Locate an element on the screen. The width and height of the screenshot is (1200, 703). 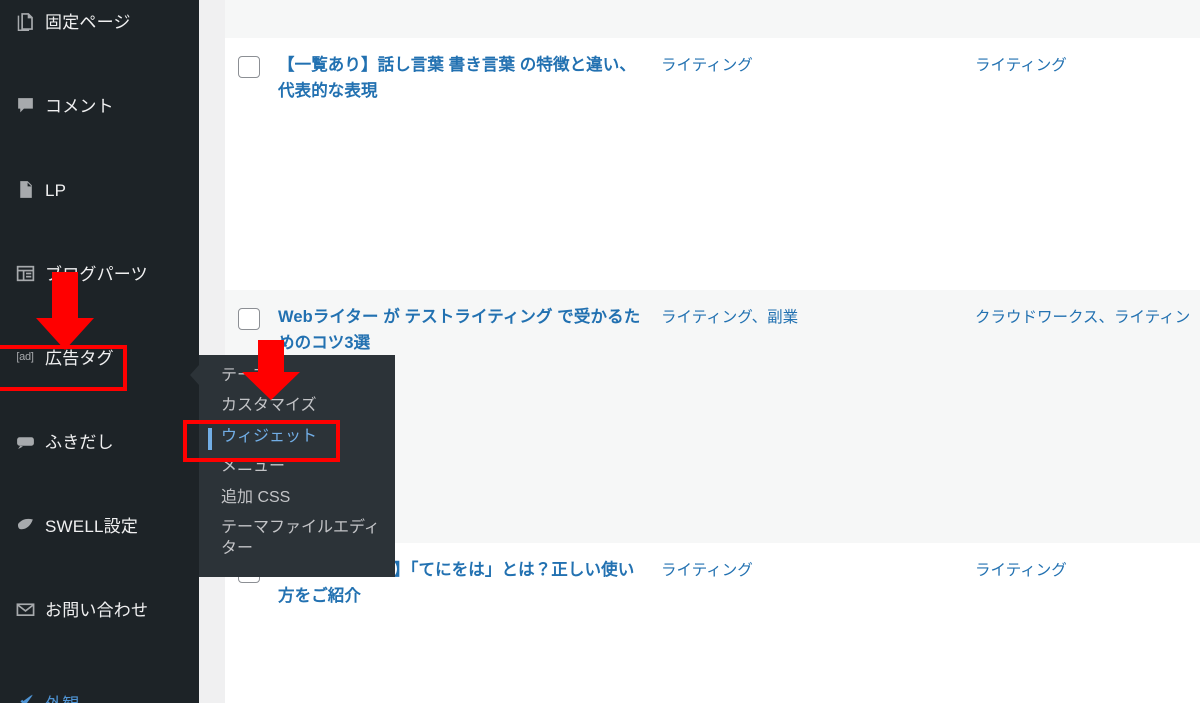
submenu-item-label: ウィジェット is located at coordinates (269, 436).